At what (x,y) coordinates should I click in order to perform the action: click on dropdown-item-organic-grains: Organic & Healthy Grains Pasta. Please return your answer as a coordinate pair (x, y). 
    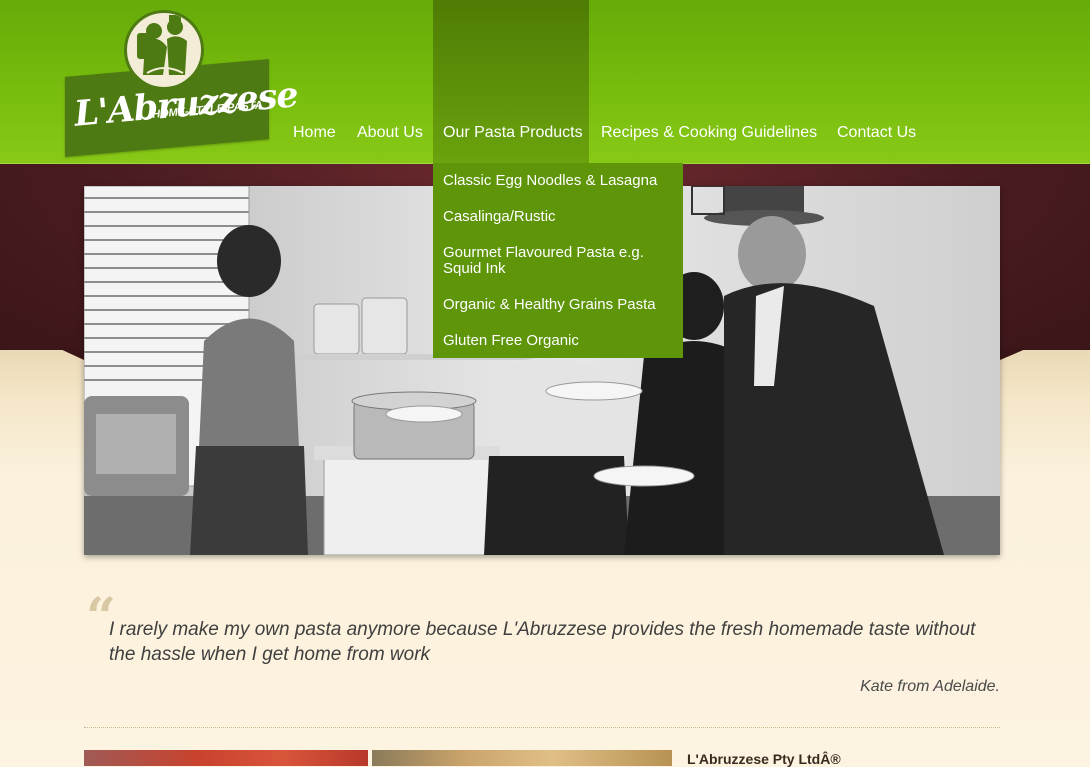
    Looking at the image, I should click on (560, 305).